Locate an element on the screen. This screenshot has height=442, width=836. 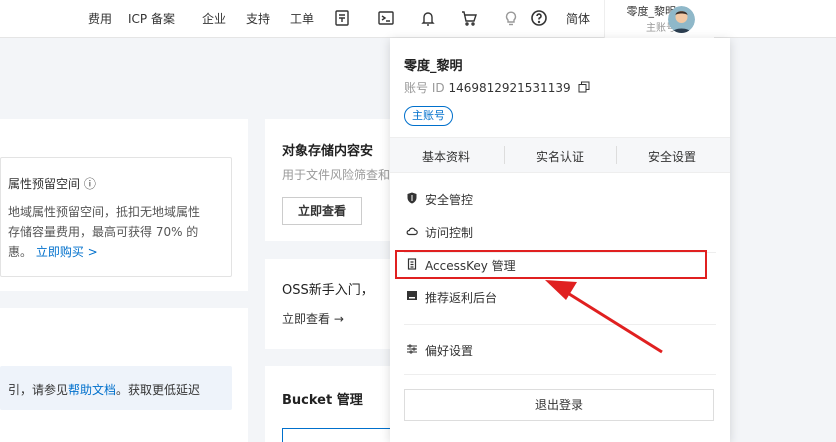
nav-billing: 费用 is located at coordinates (100, 18).